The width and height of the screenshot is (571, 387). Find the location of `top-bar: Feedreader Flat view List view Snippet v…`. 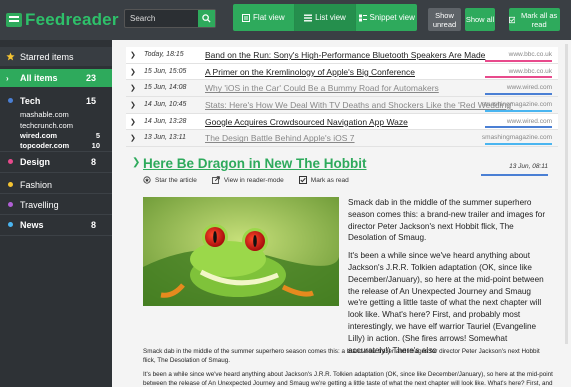

top-bar: Feedreader Flat view List view Snippet v… is located at coordinates (285, 20).